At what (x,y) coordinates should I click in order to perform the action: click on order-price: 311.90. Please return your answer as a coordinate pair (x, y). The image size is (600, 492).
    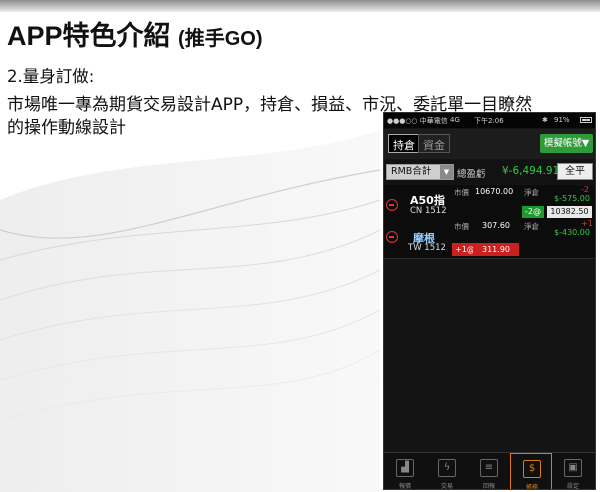
    Looking at the image, I should click on (496, 249).